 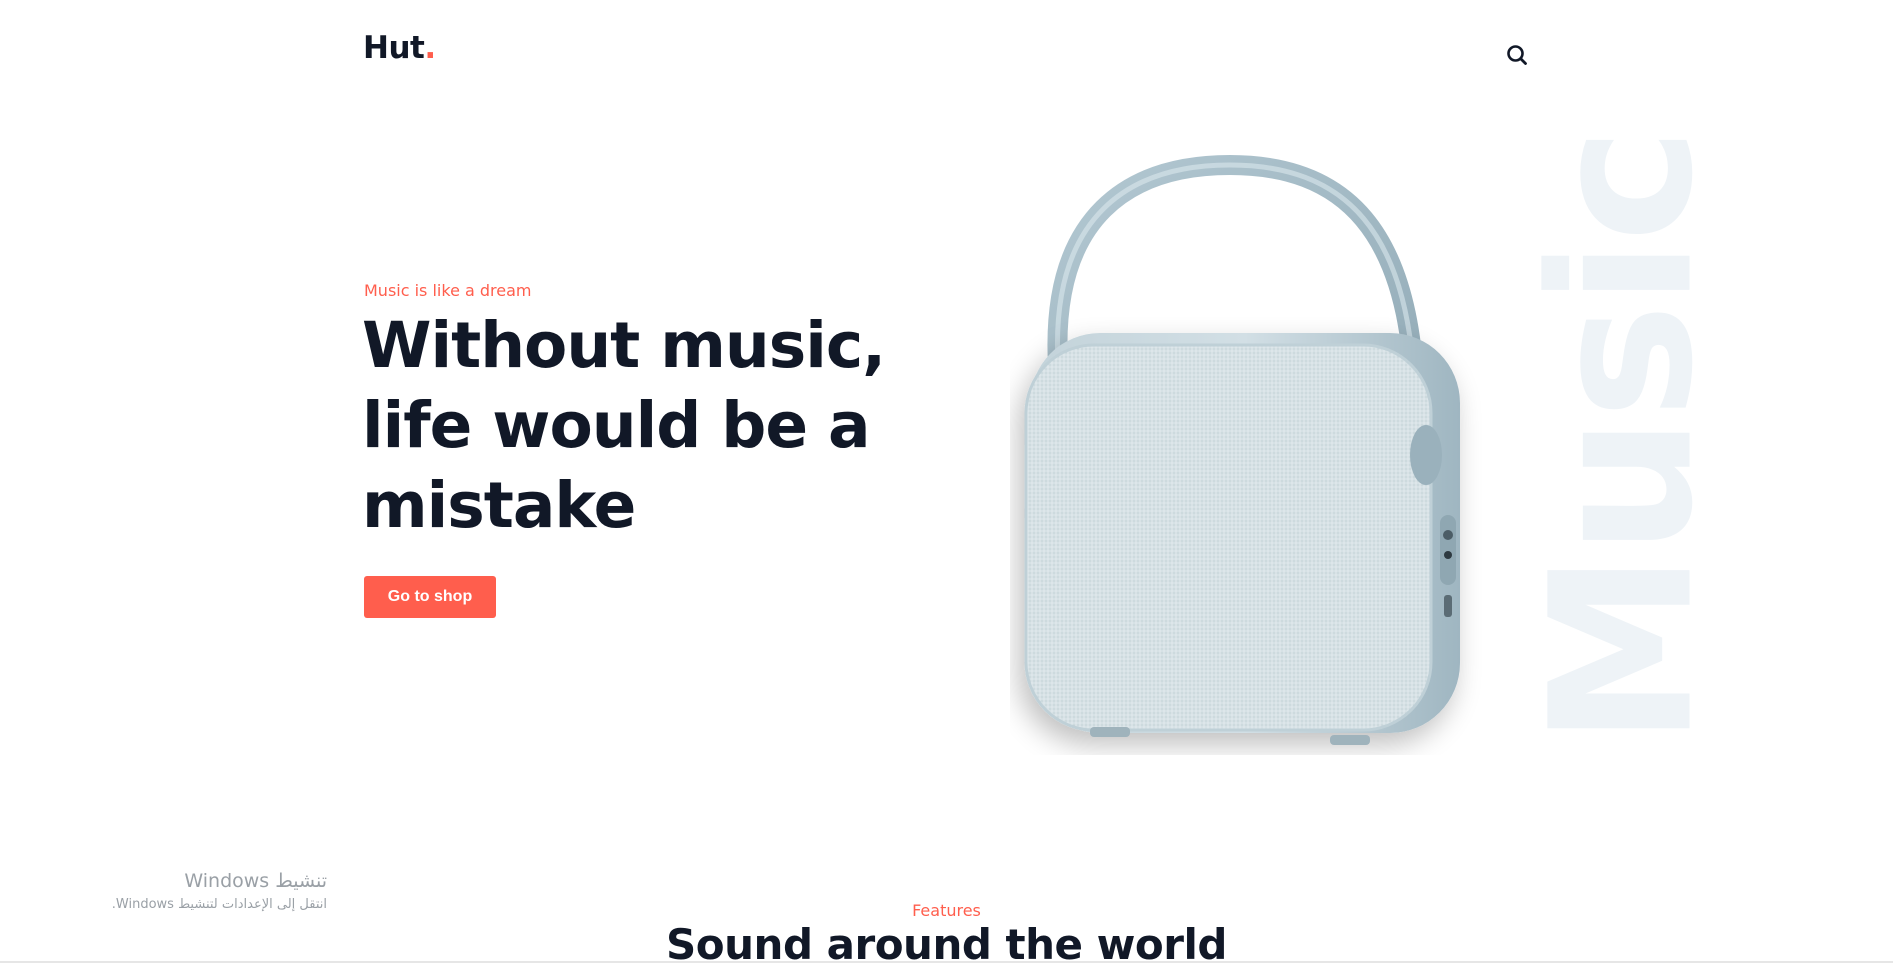 I want to click on features-subtitle: Features, so click(x=946, y=910).